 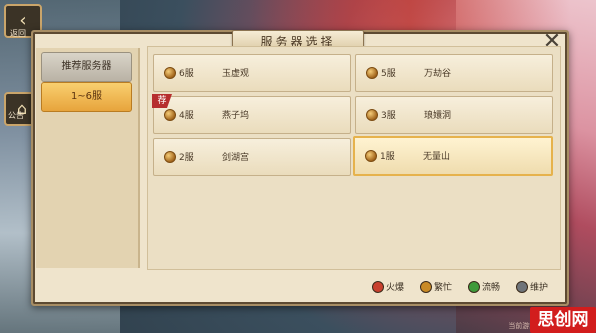 I want to click on server-number: 6服, so click(x=186, y=74).